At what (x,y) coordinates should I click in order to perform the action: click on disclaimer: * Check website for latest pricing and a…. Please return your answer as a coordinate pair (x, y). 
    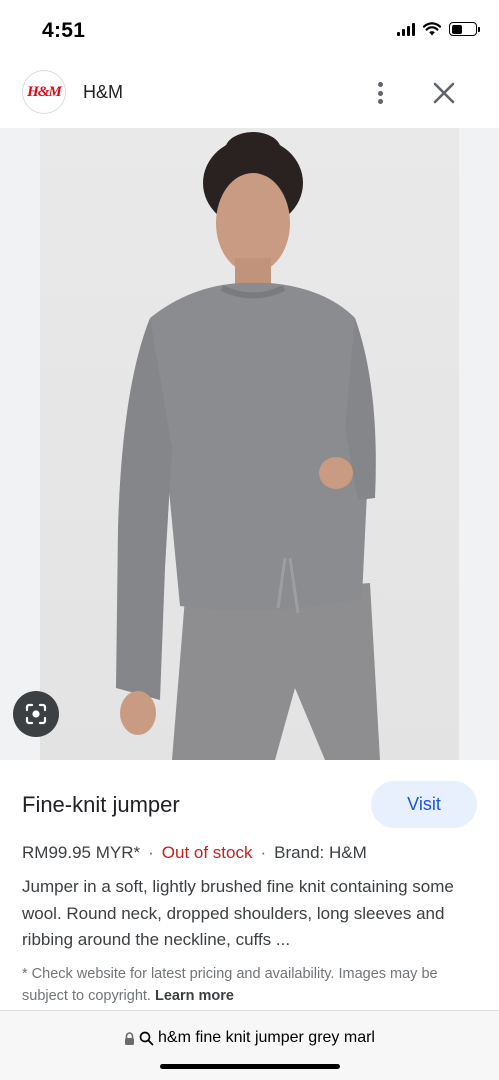
    Looking at the image, I should click on (247, 985).